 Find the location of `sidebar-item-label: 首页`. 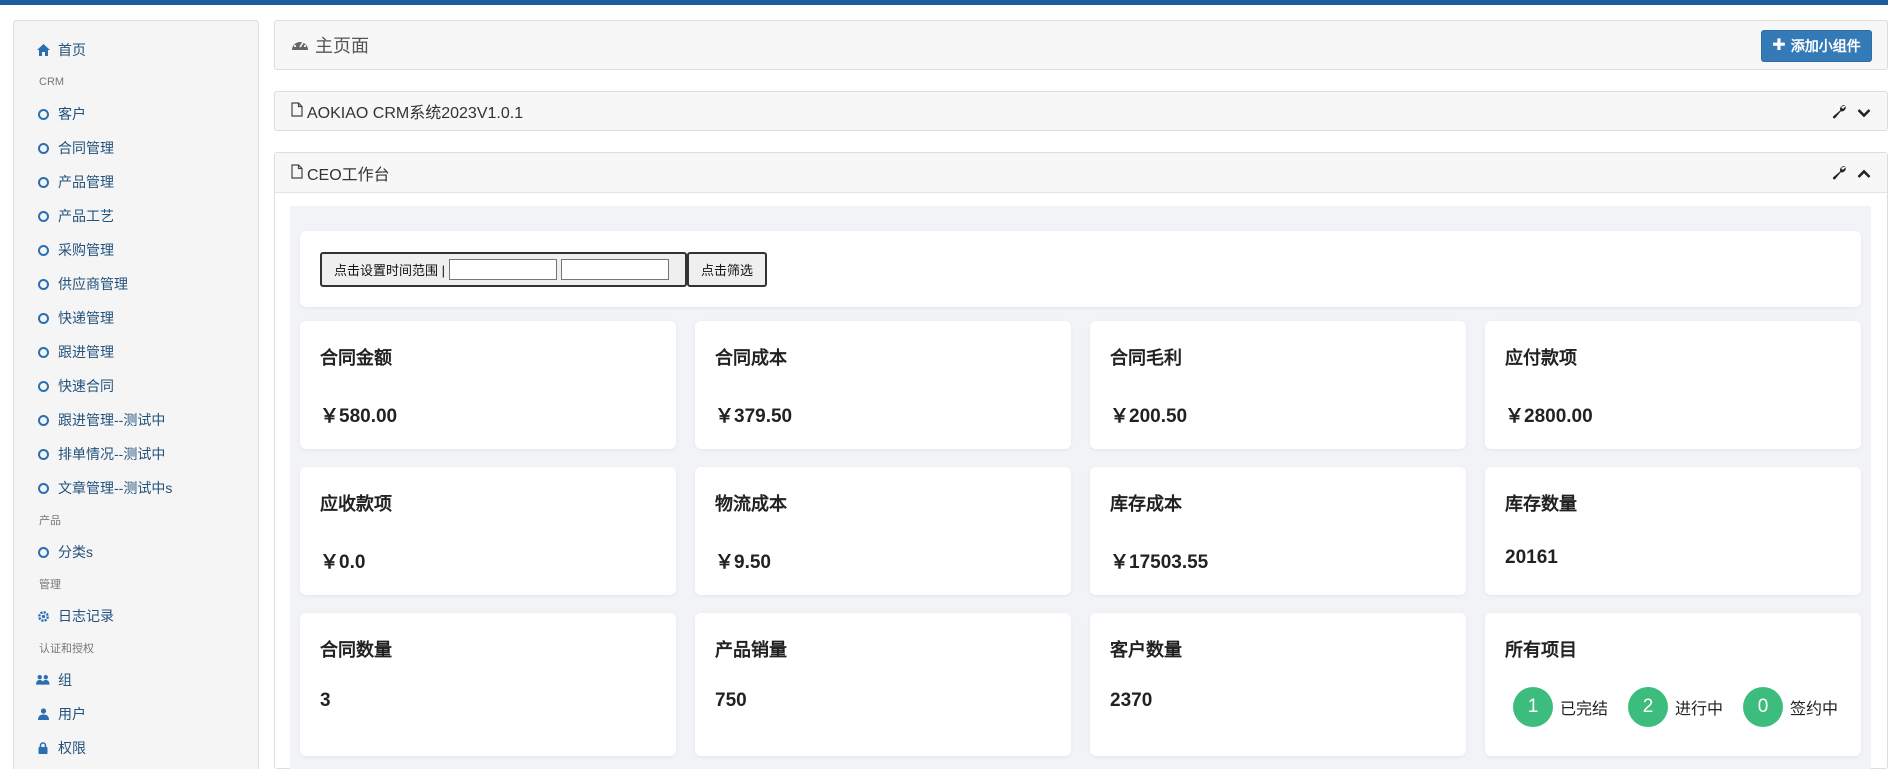

sidebar-item-label: 首页 is located at coordinates (72, 50).